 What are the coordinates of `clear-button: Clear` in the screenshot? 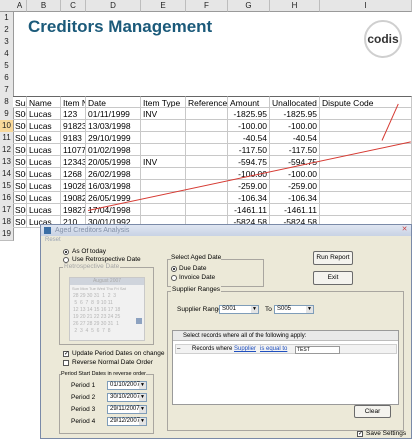 It's located at (372, 411).